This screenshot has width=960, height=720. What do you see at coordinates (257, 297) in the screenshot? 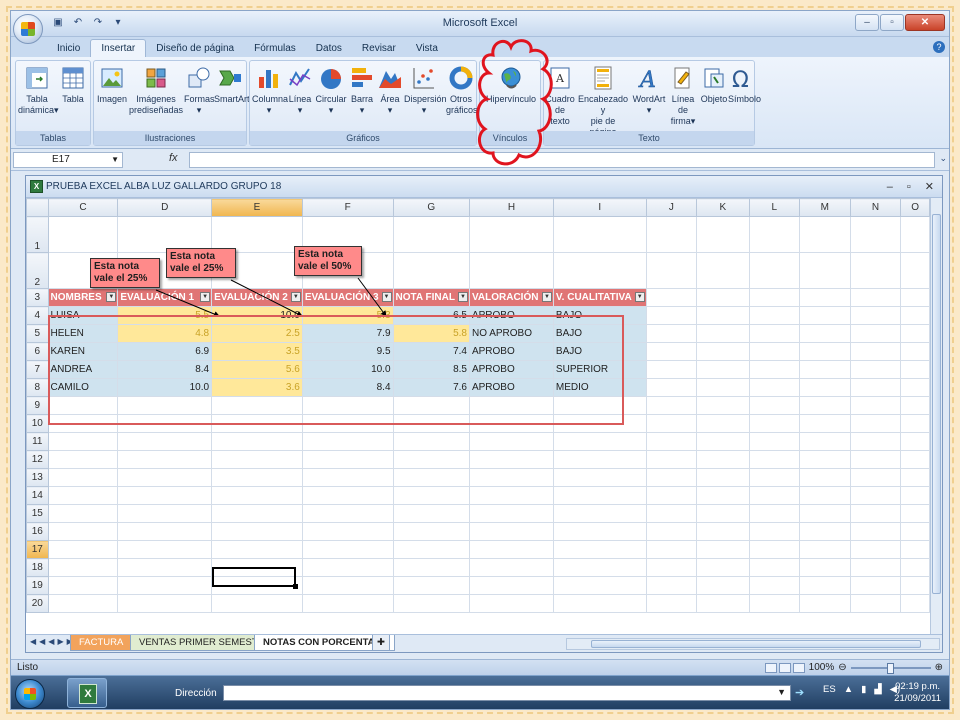
I see `cell-e3: EVALUACIÓN 2 ▼` at bounding box center [257, 297].